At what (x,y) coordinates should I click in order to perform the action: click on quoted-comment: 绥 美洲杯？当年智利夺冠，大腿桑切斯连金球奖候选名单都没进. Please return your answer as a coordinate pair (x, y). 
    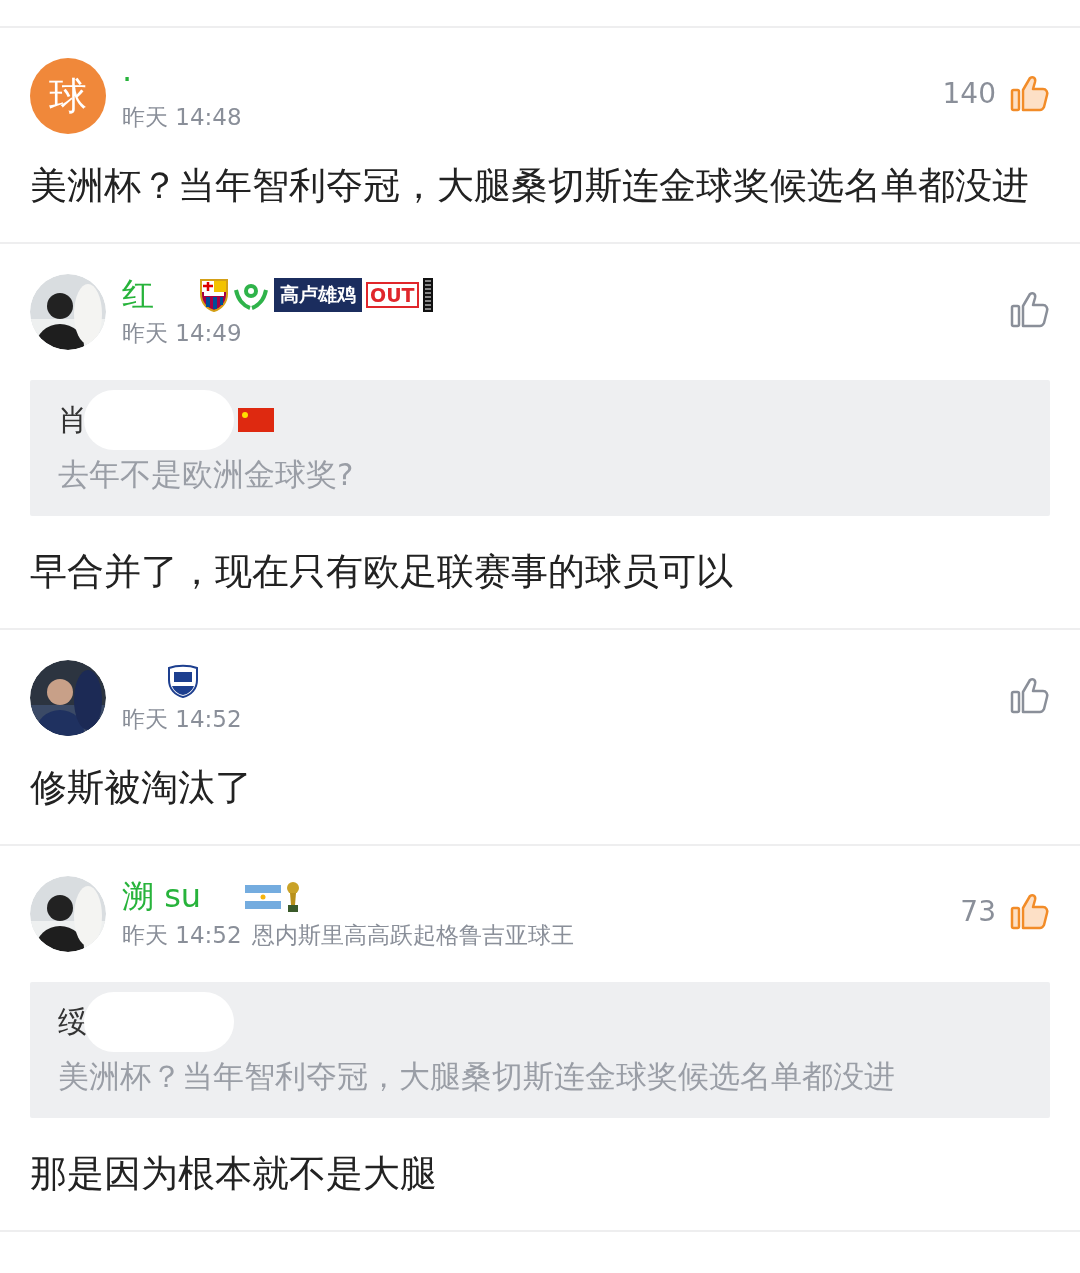
    Looking at the image, I should click on (540, 1050).